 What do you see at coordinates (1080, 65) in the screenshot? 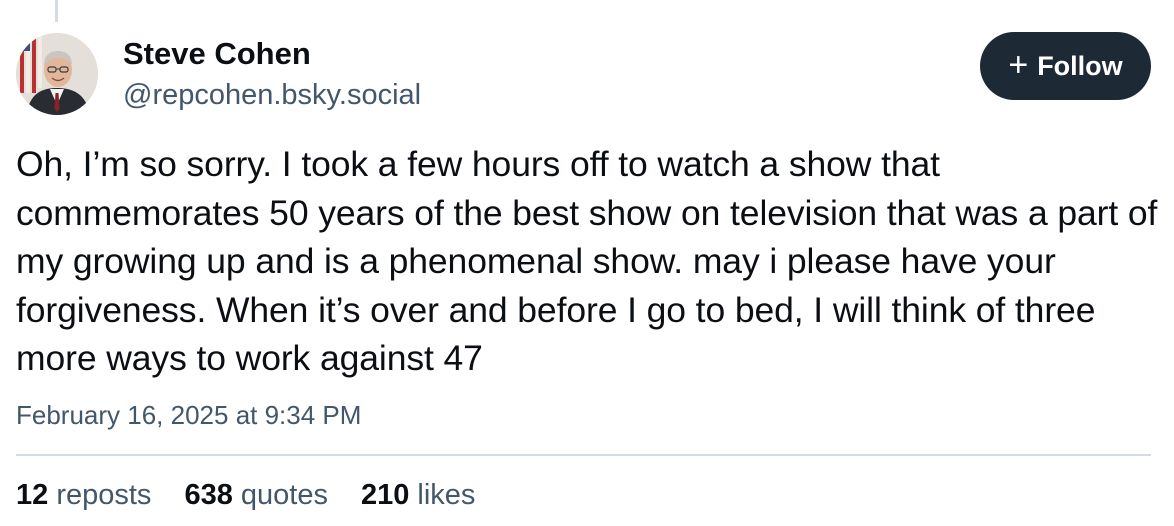
I see `follow-button-label: Follow` at bounding box center [1080, 65].